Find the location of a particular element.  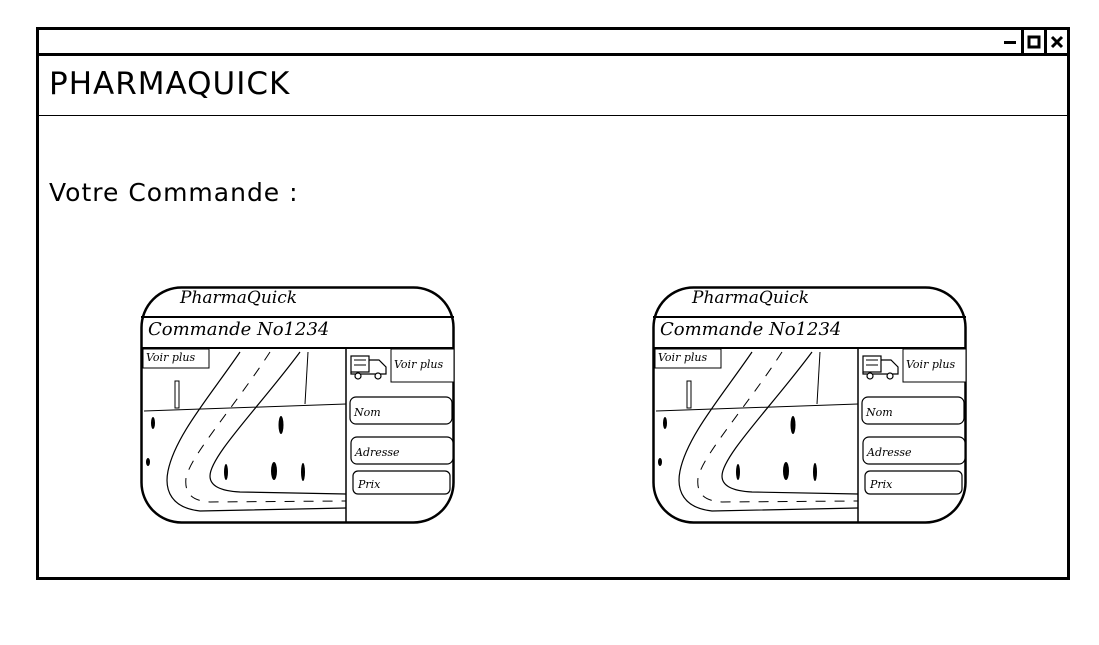

close-icon is located at coordinates (1057, 41).